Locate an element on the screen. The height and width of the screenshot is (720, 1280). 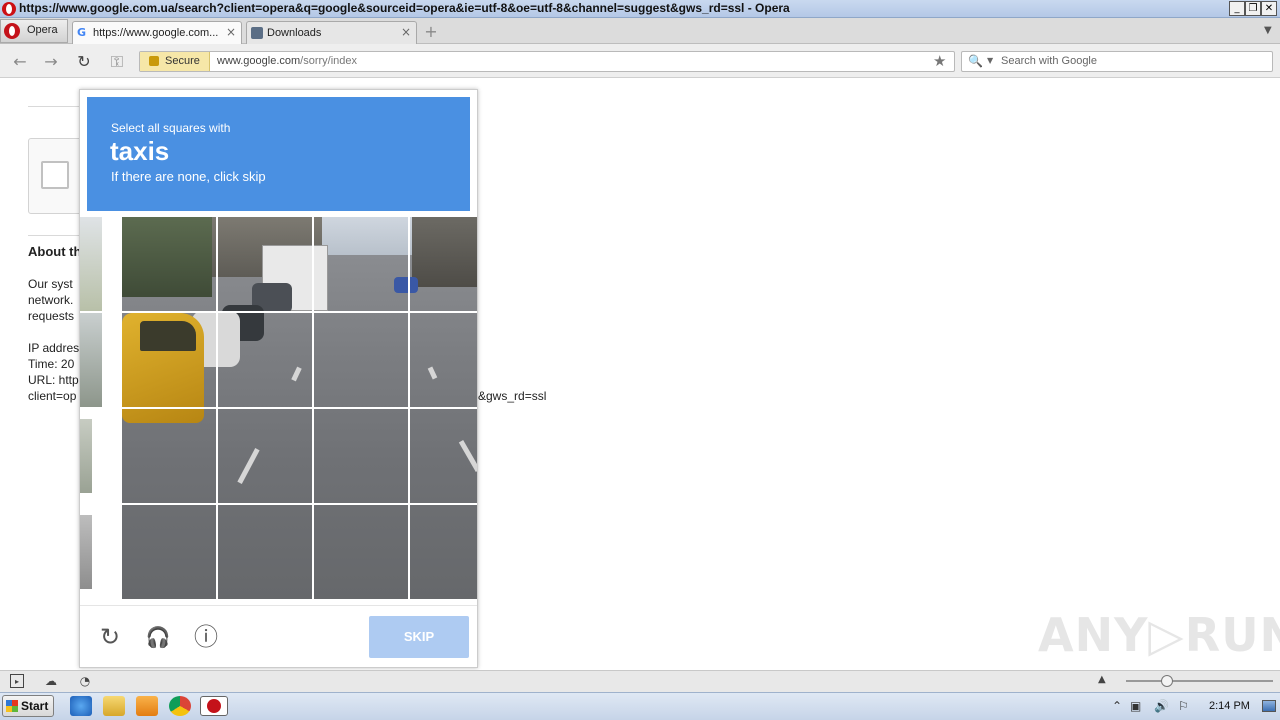
tab-label: Downloads is located at coordinates (294, 33).